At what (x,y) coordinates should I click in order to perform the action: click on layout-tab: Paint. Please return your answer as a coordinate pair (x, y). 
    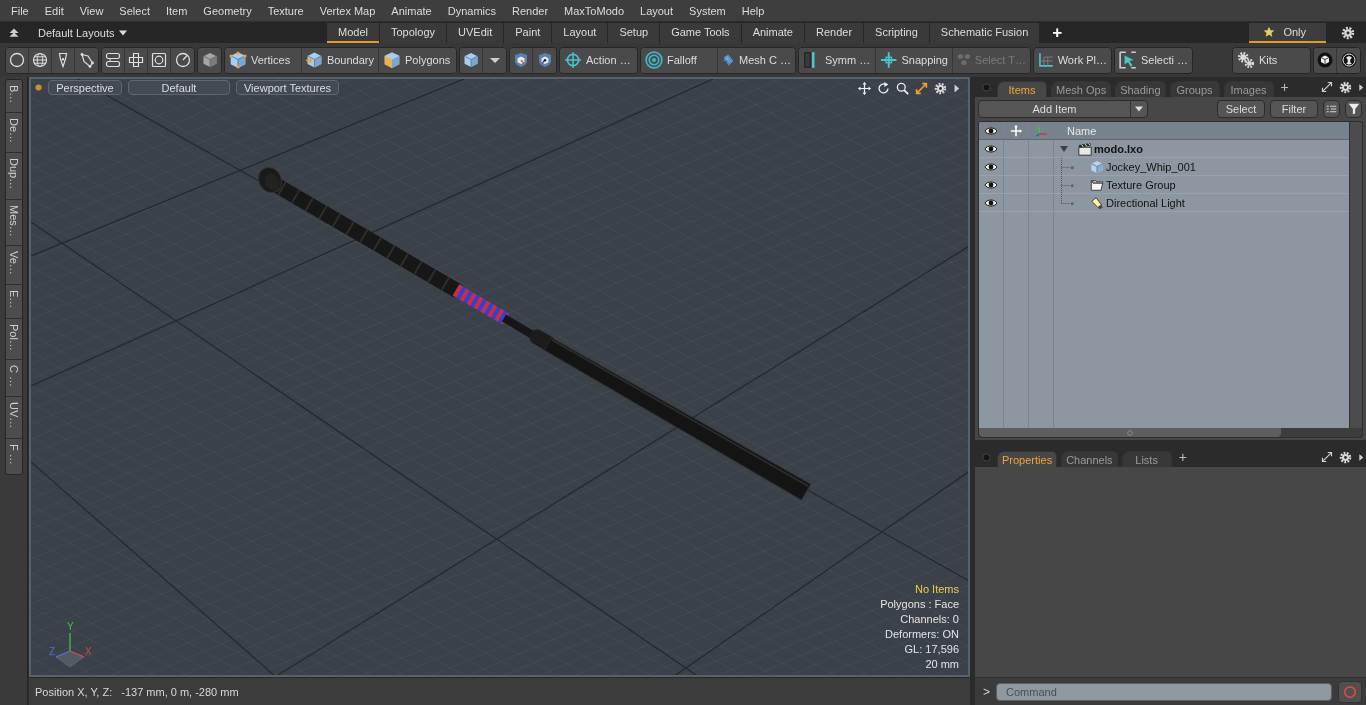
    Looking at the image, I should click on (528, 33).